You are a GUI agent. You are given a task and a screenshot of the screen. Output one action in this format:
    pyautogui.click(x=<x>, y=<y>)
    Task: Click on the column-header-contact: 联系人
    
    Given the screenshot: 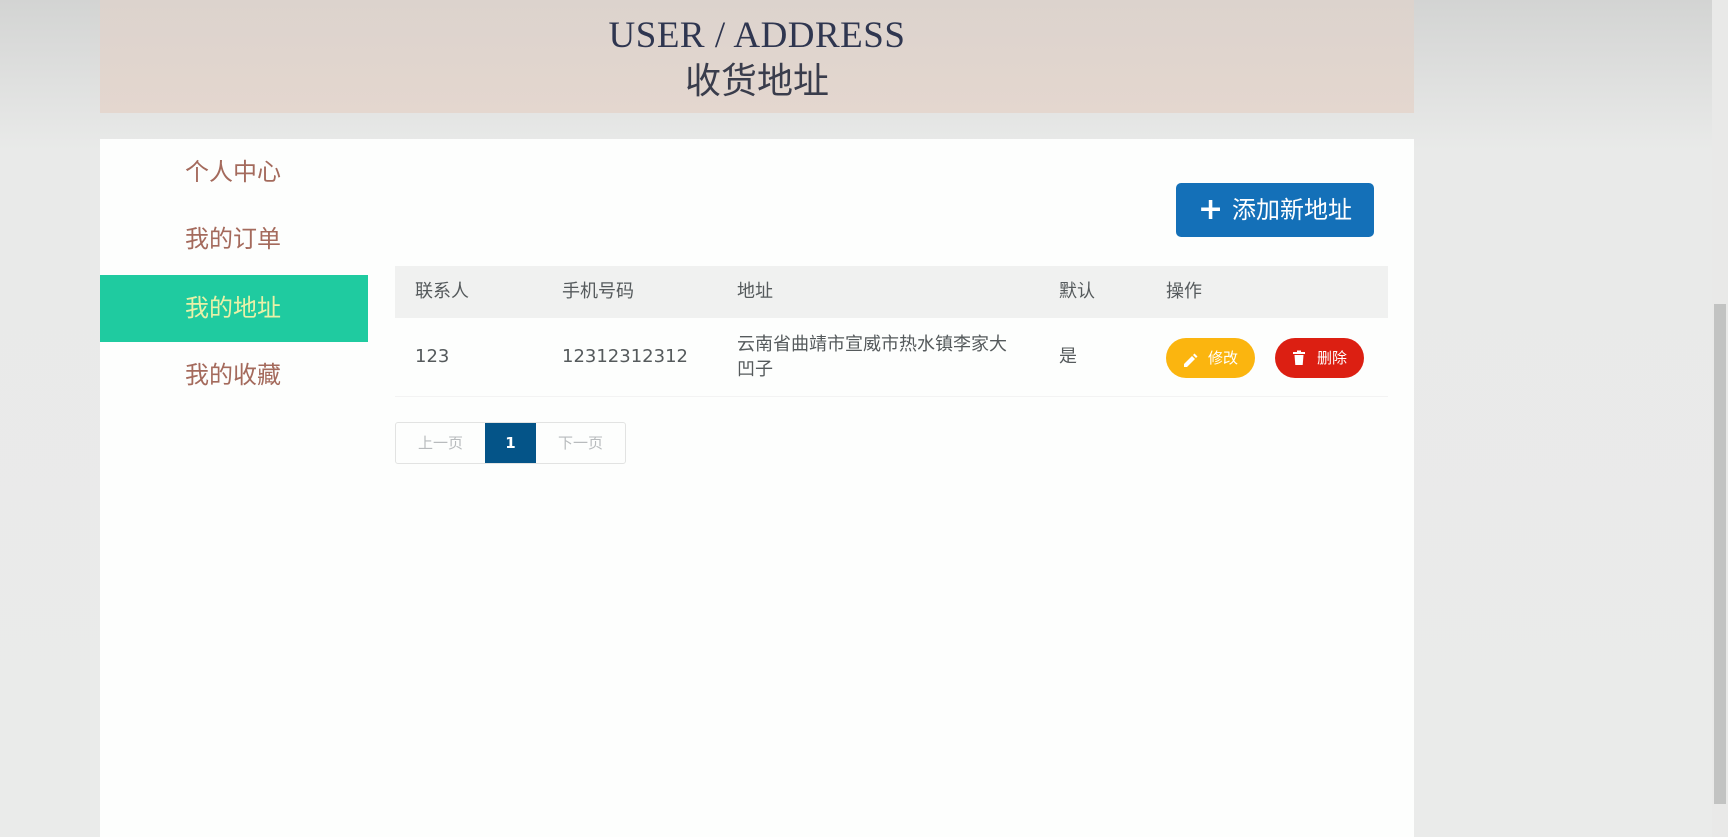 What is the action you would take?
    pyautogui.click(x=442, y=291)
    